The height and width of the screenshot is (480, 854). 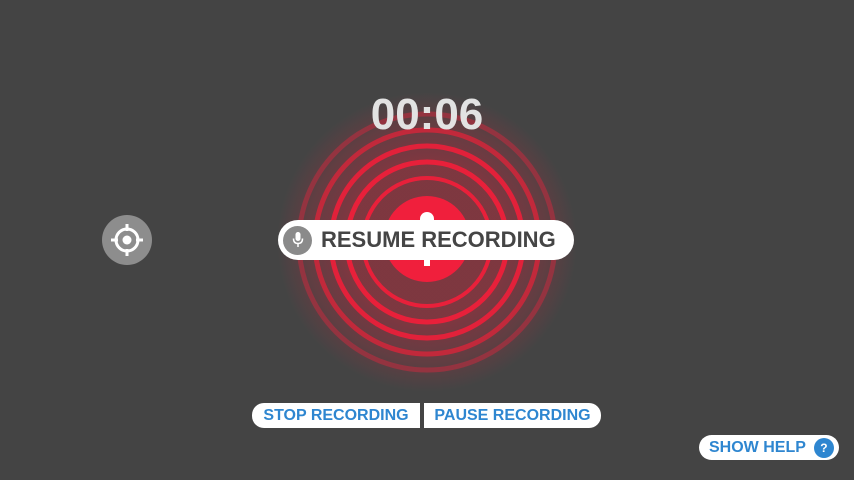 What do you see at coordinates (427, 114) in the screenshot?
I see `recording-timer: 00:06` at bounding box center [427, 114].